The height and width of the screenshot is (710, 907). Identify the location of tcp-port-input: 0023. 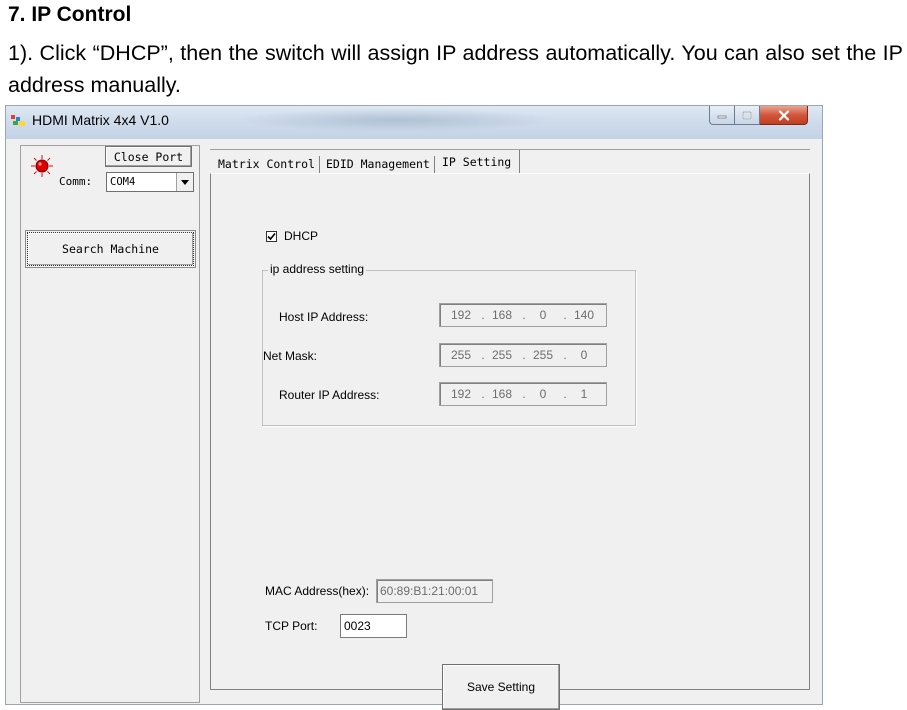
(373, 626).